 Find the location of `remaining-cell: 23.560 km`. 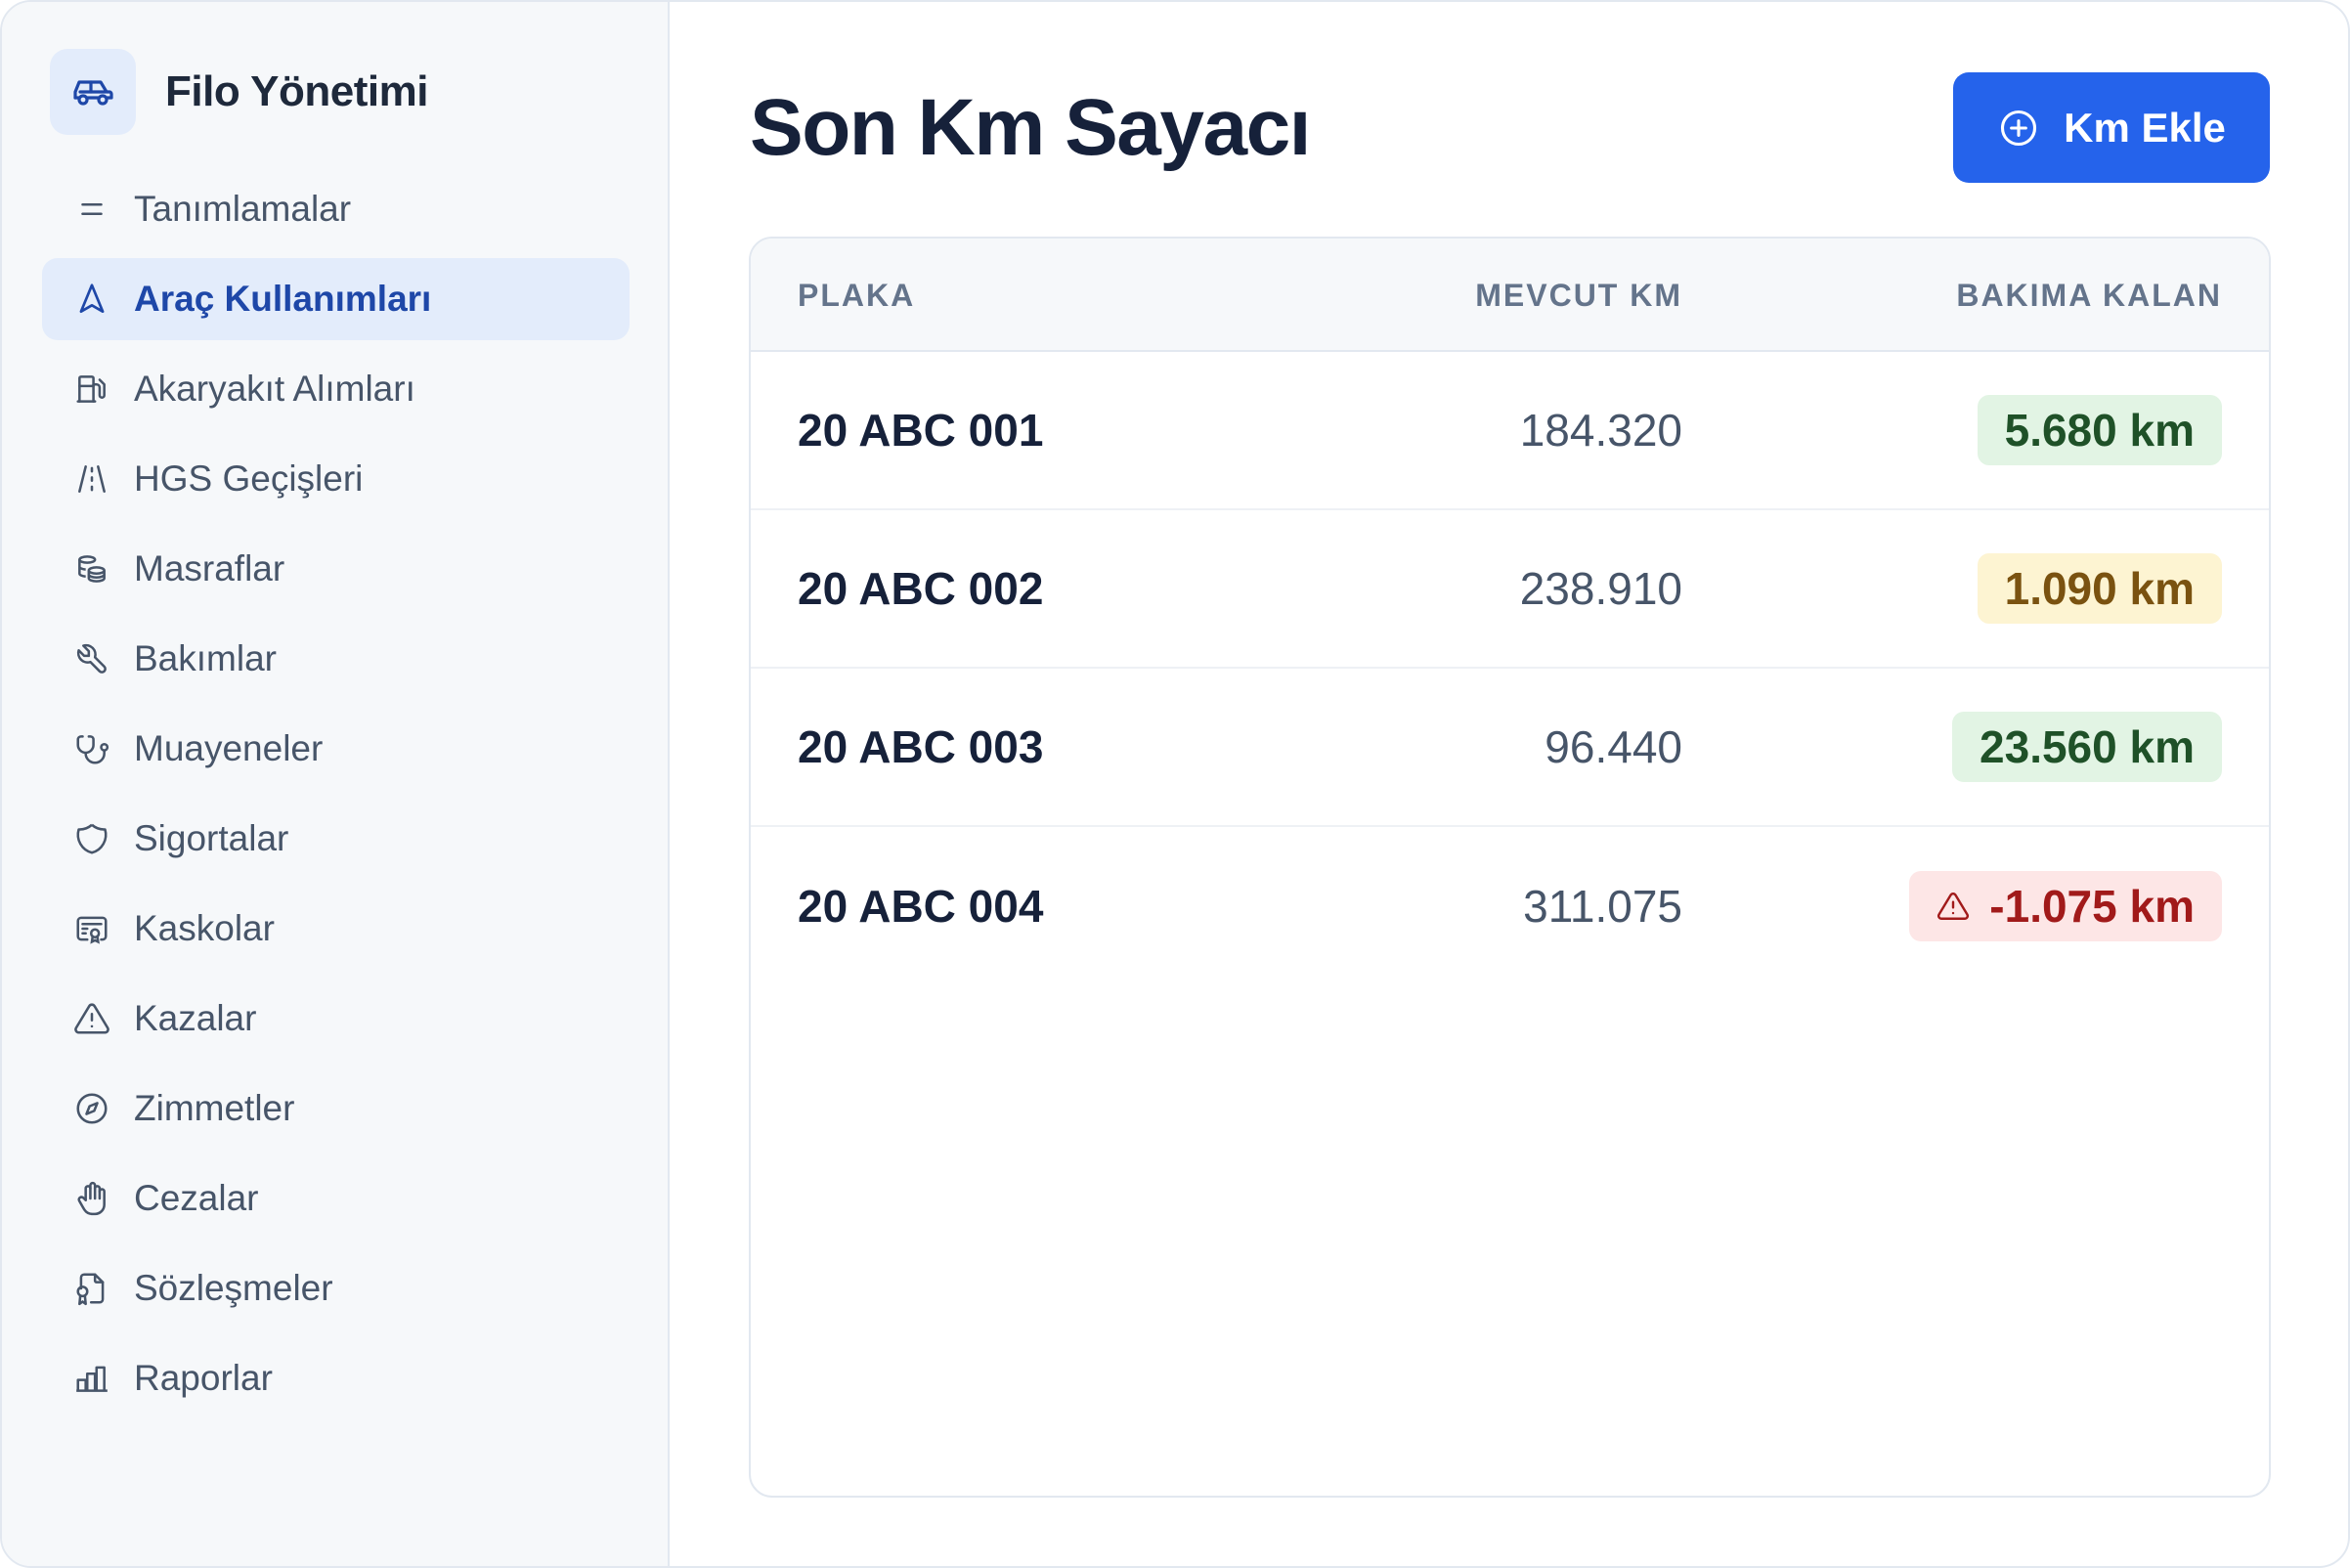

remaining-cell: 23.560 km is located at coordinates (2087, 747).